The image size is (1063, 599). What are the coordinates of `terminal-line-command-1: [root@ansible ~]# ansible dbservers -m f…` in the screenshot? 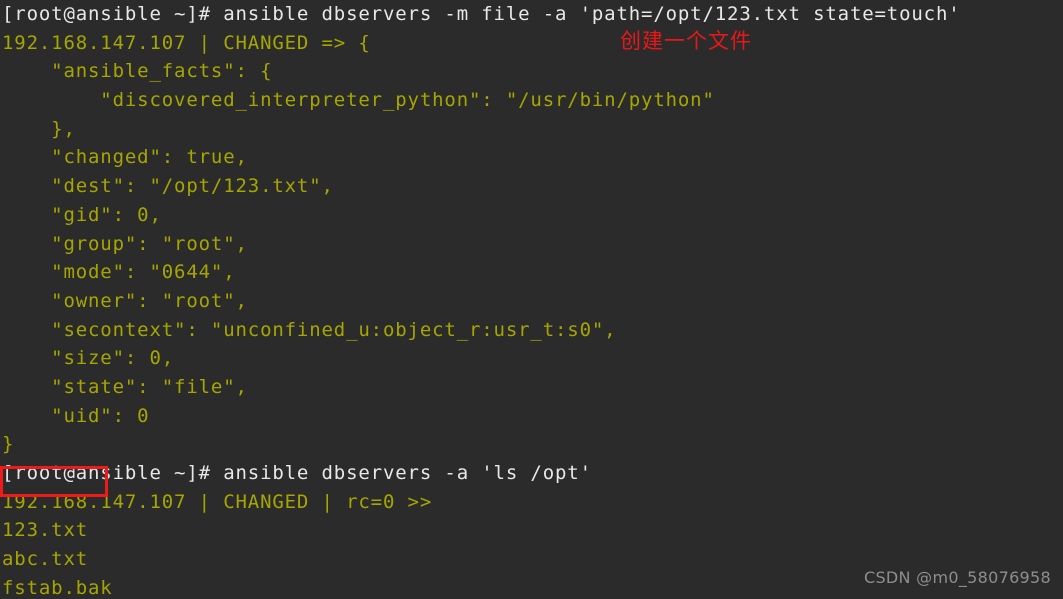 It's located at (481, 14).